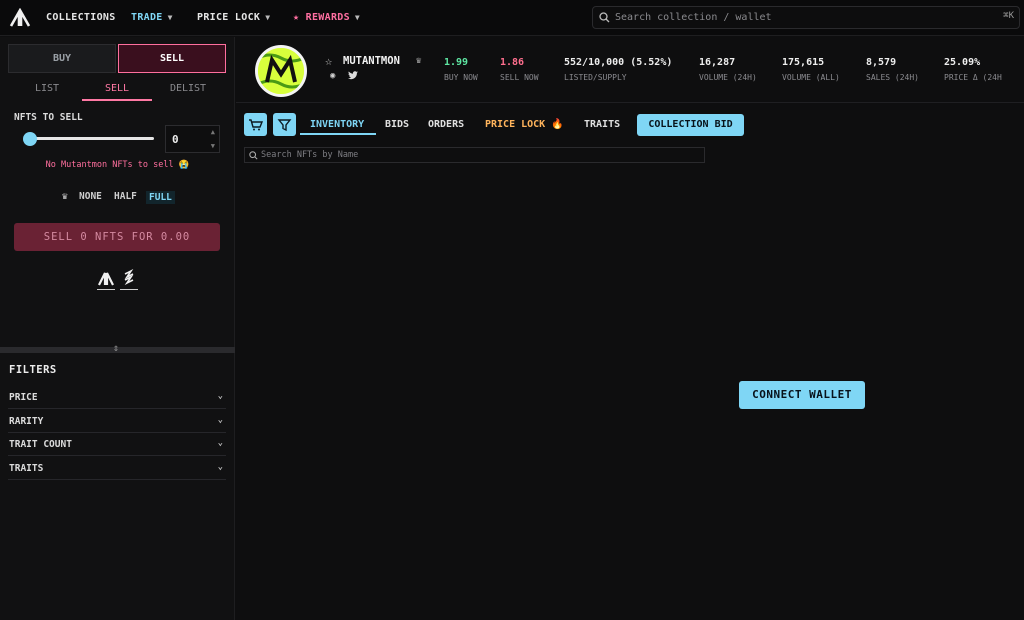  Describe the element at coordinates (461, 77) in the screenshot. I see `stat-label: BUY NOW` at that location.